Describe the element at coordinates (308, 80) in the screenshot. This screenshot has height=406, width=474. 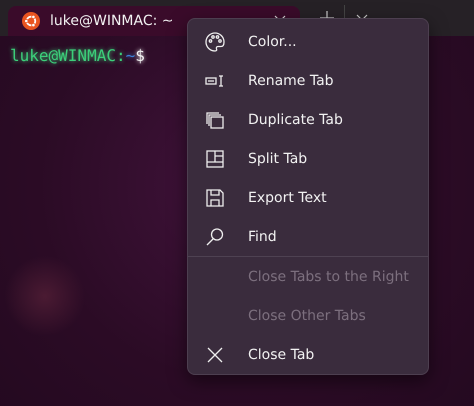
I see `menu-item: Rename Tab` at that location.